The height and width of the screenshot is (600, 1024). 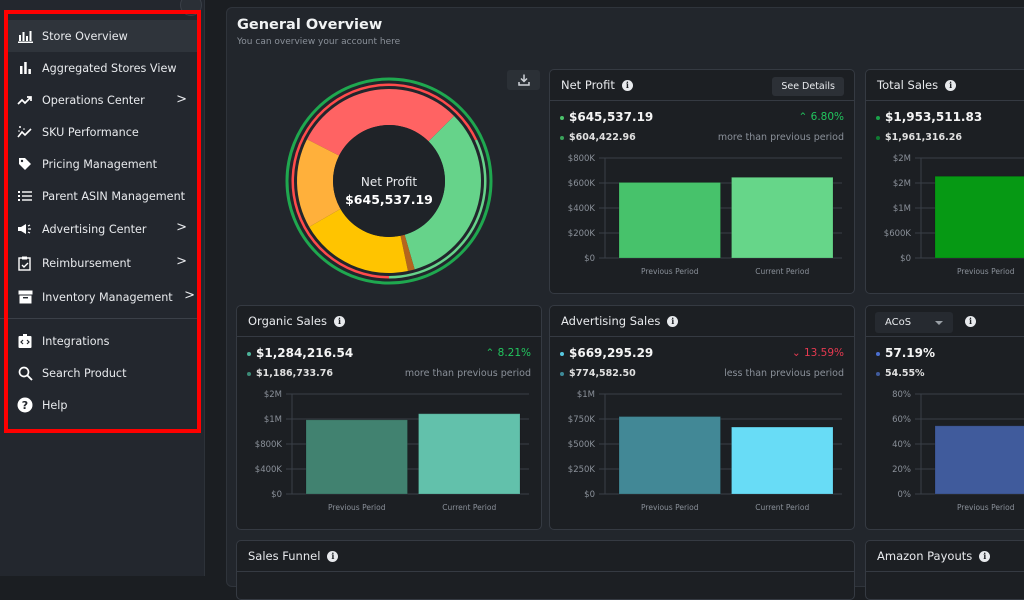 What do you see at coordinates (914, 322) in the screenshot?
I see `metric-select: ACoS` at bounding box center [914, 322].